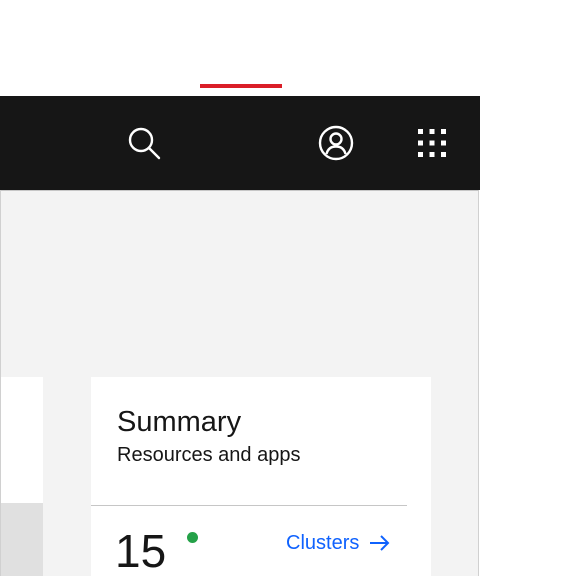 Image resolution: width=576 pixels, height=576 pixels. I want to click on app-switcher-grid-icon, so click(432, 143).